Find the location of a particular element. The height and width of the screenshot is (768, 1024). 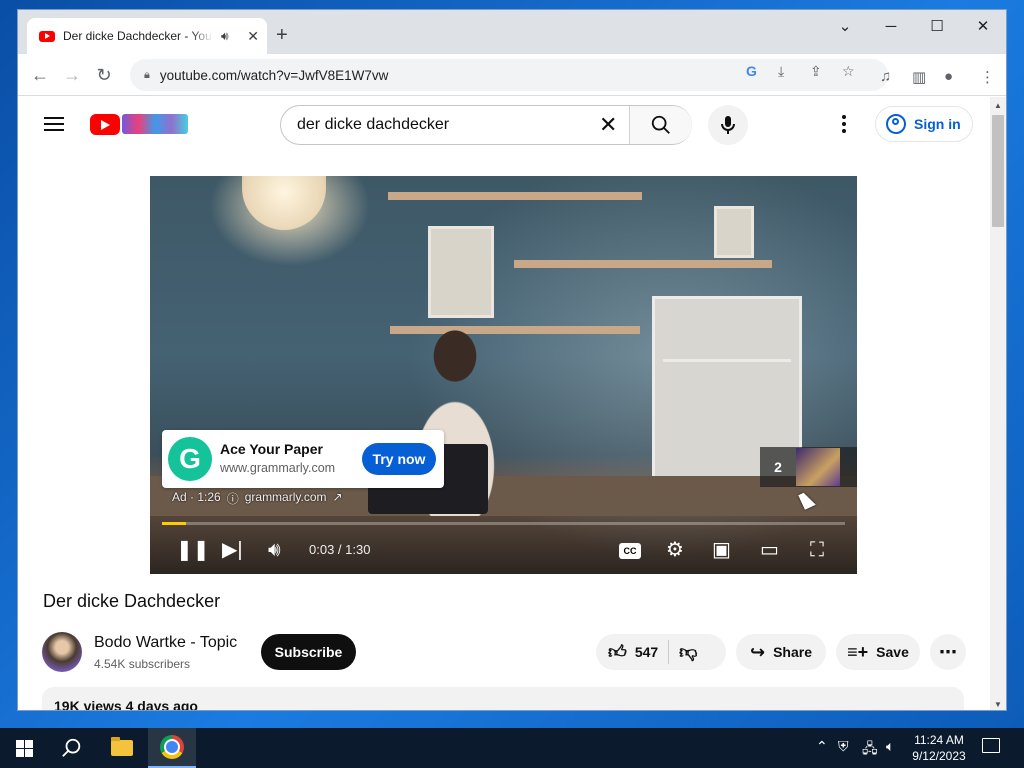

try-now-button: Try now is located at coordinates (399, 459).